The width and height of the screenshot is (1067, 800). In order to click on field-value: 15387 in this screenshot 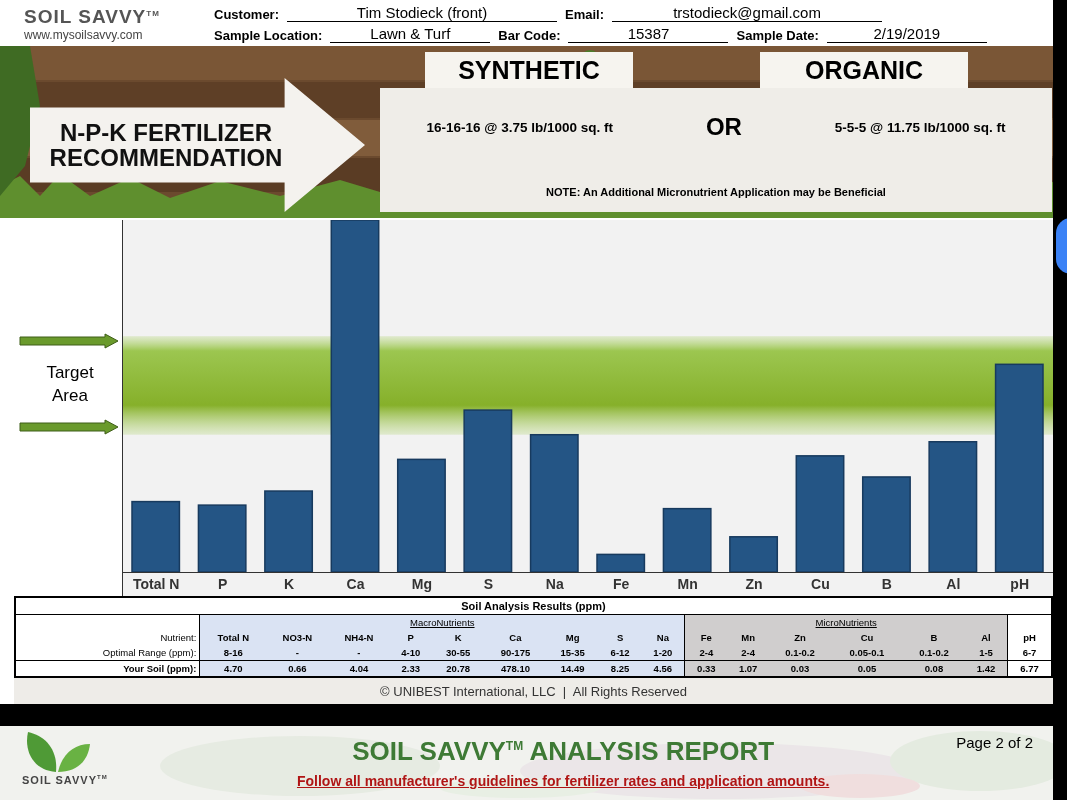, I will do `click(648, 33)`.